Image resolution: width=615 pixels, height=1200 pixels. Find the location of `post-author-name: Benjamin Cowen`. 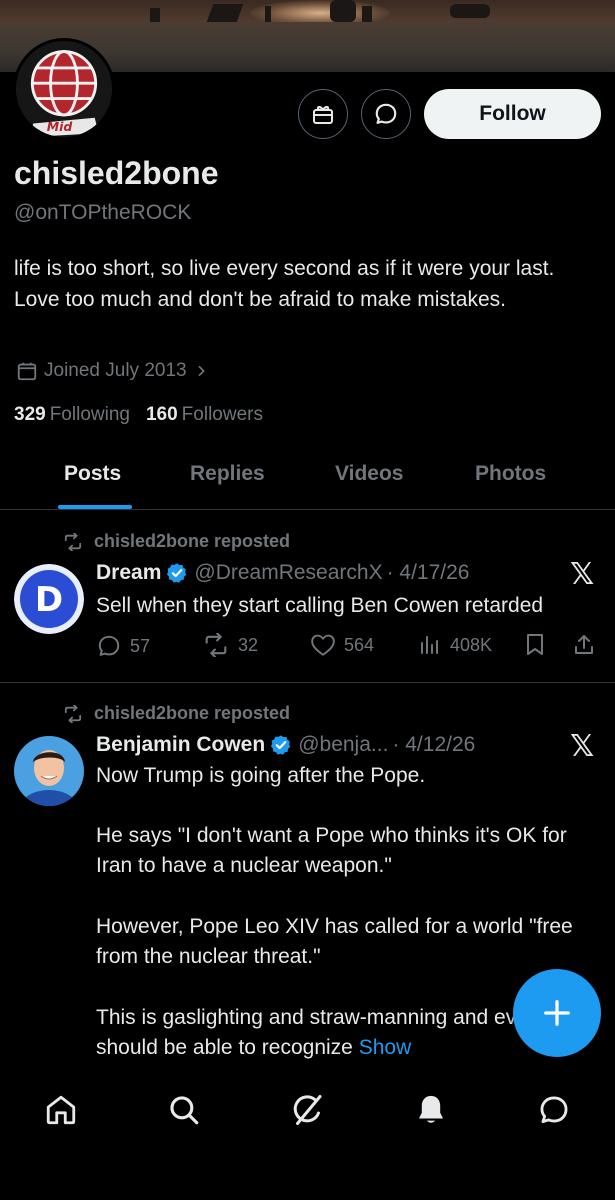

post-author-name: Benjamin Cowen is located at coordinates (180, 745).